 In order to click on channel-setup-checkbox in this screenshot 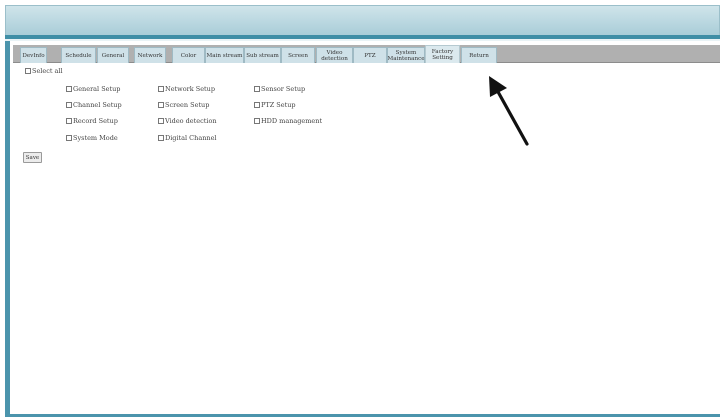, I will do `click(69, 105)`.